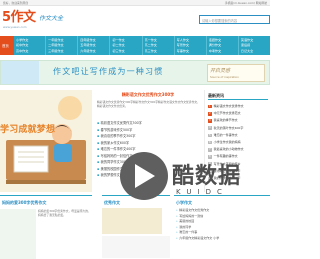 The width and height of the screenshot is (320, 259). What do you see at coordinates (62, 52) in the screenshot?
I see `nav-link: 三年级作文` at bounding box center [62, 52].